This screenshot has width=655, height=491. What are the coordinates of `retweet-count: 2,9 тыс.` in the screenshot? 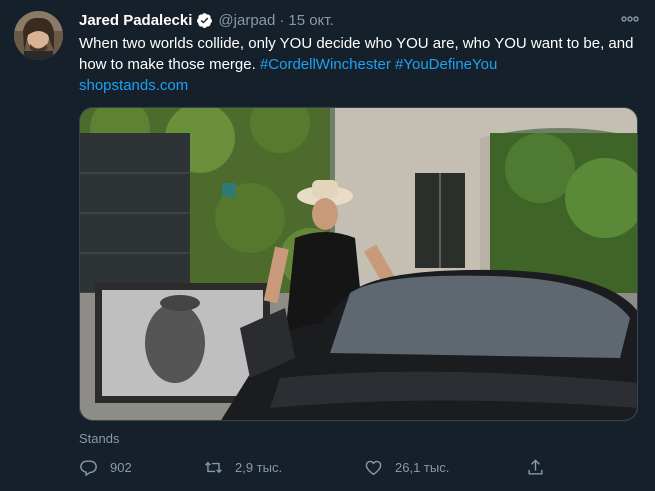 It's located at (259, 467).